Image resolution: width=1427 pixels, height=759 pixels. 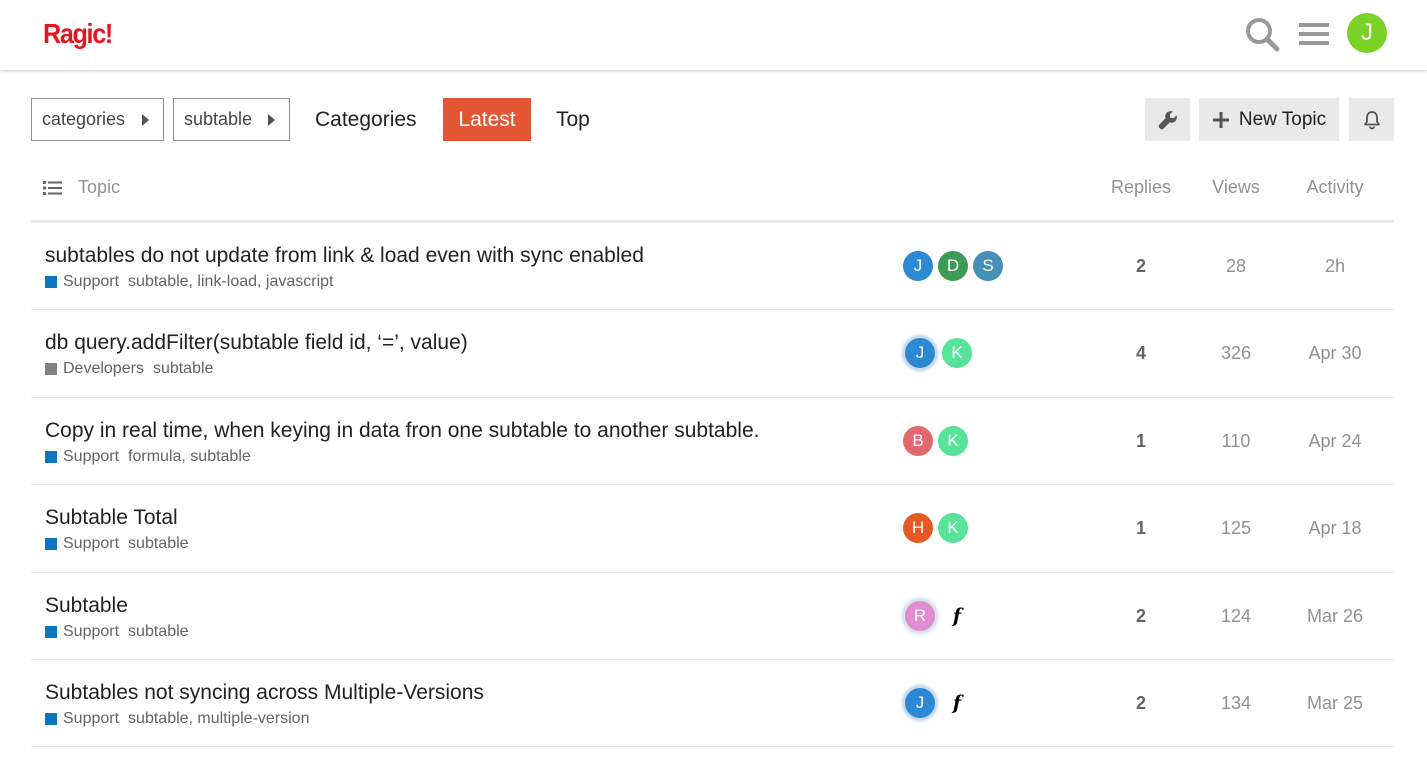 What do you see at coordinates (99, 187) in the screenshot?
I see `column-header-topic: Topic` at bounding box center [99, 187].